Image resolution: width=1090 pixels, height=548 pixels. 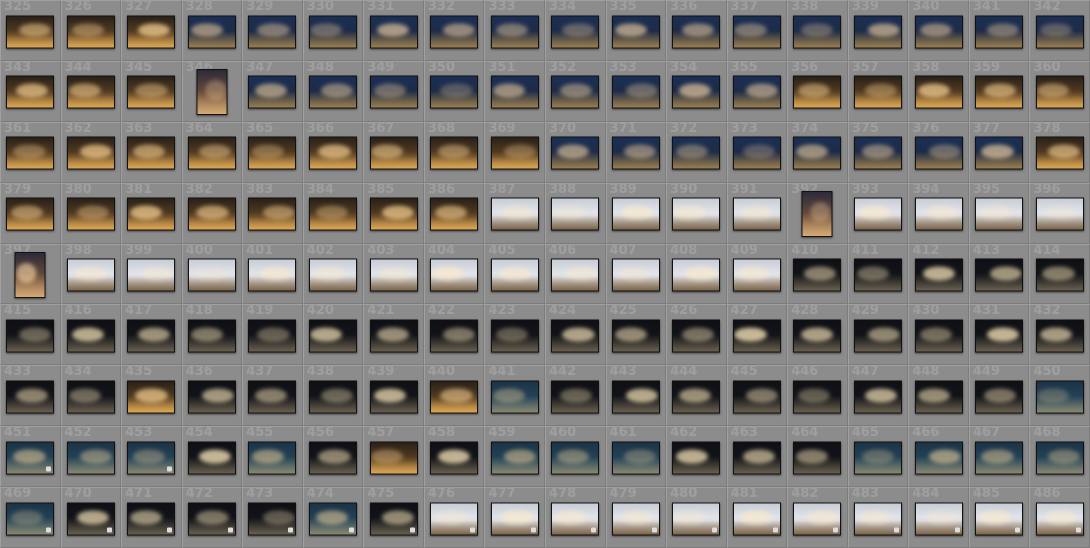 I want to click on thumbnail-cell: 448, so click(x=938, y=395).